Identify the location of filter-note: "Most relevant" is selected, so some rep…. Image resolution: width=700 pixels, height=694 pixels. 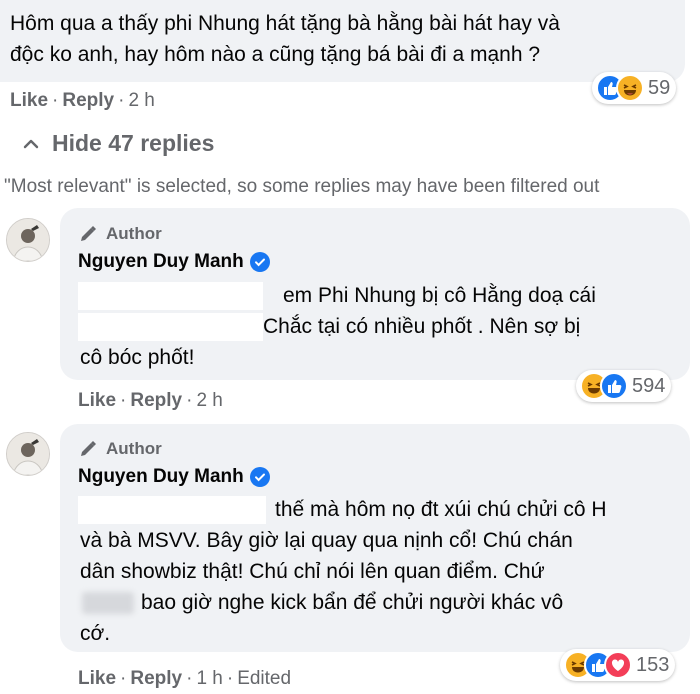
(302, 186).